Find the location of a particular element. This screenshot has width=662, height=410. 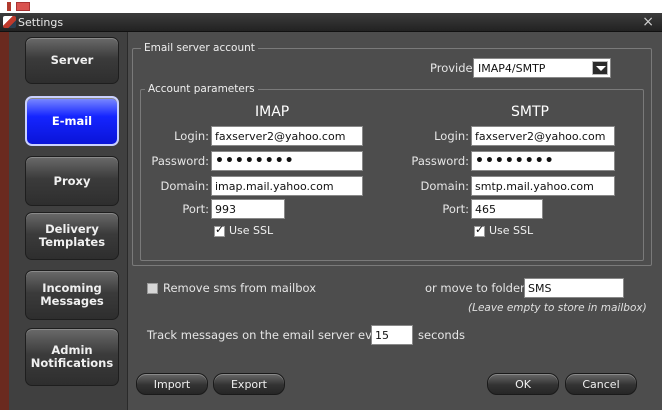

export-button: Export is located at coordinates (249, 384).